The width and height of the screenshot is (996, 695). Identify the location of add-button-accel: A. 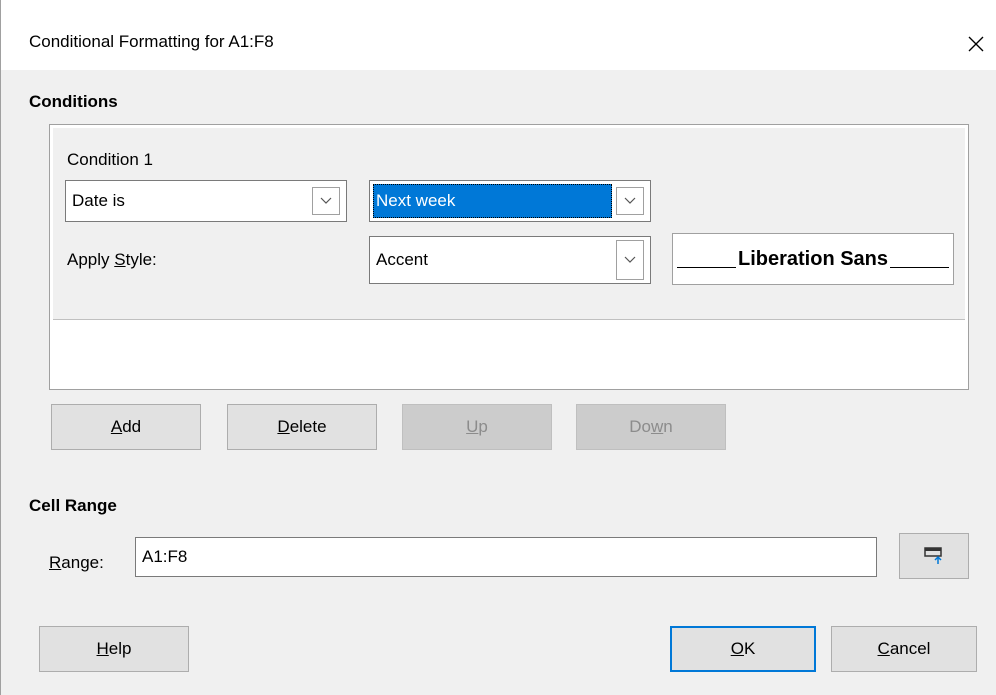
(116, 426).